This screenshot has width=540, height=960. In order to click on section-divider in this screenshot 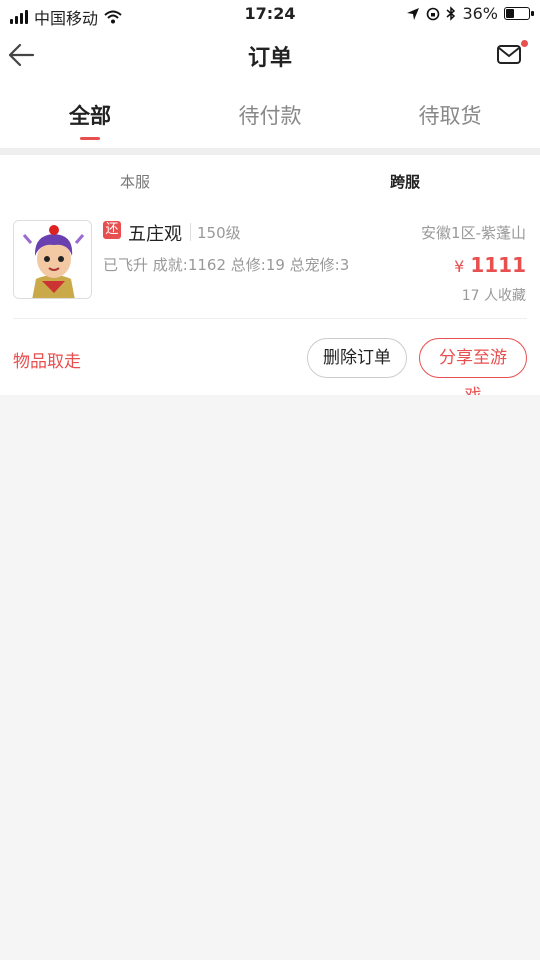, I will do `click(270, 151)`.